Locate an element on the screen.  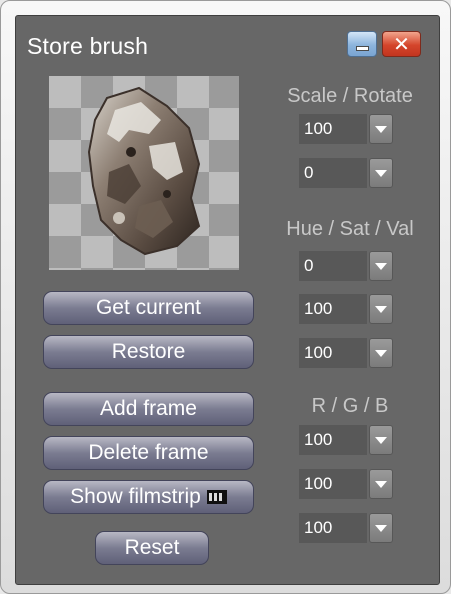
green-dropdown: 100 is located at coordinates (346, 484).